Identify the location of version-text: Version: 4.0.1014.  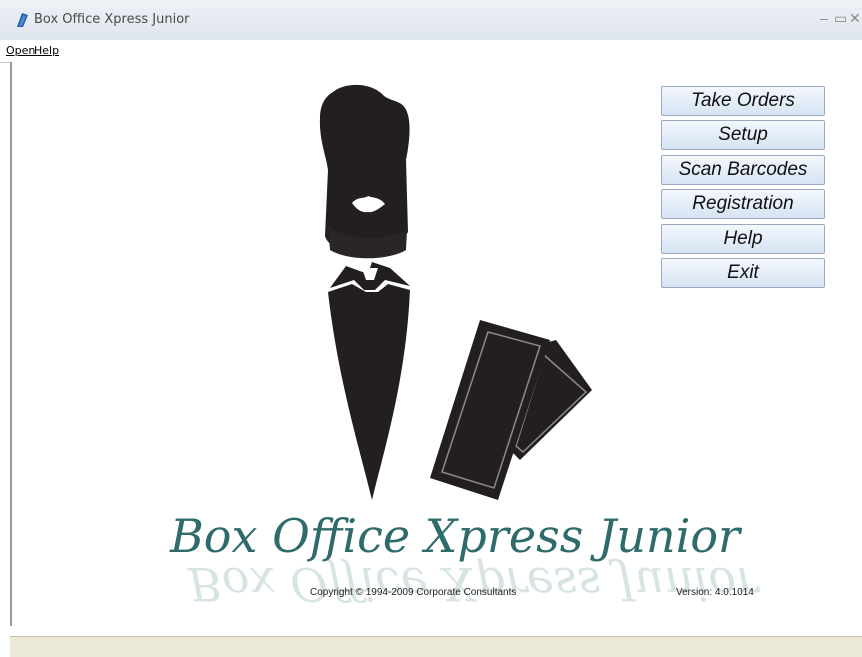
(715, 592).